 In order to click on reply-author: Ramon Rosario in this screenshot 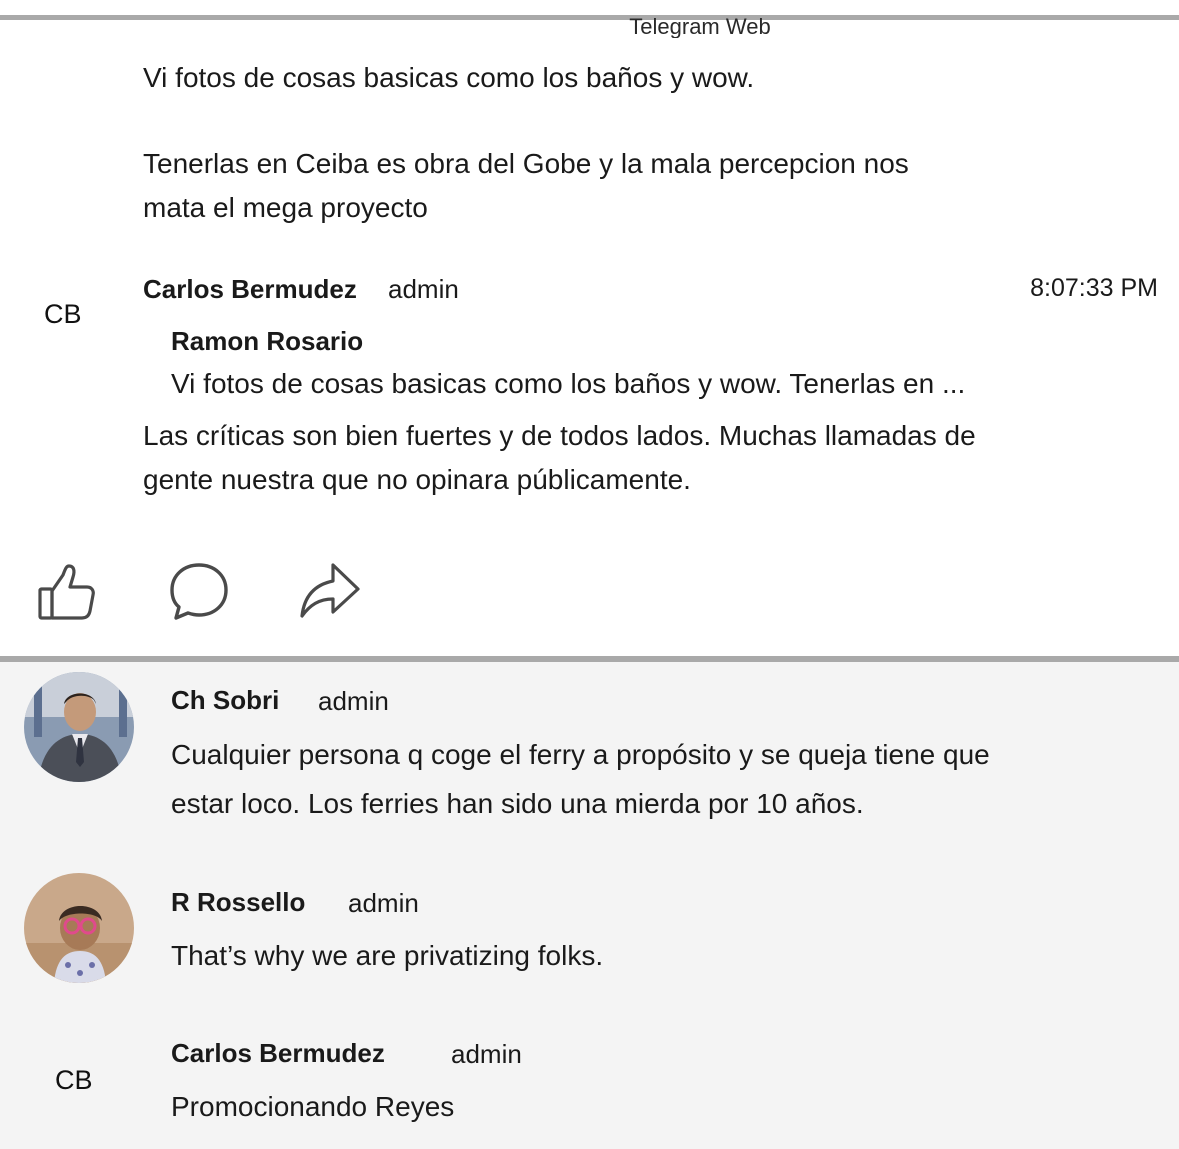, I will do `click(267, 341)`.